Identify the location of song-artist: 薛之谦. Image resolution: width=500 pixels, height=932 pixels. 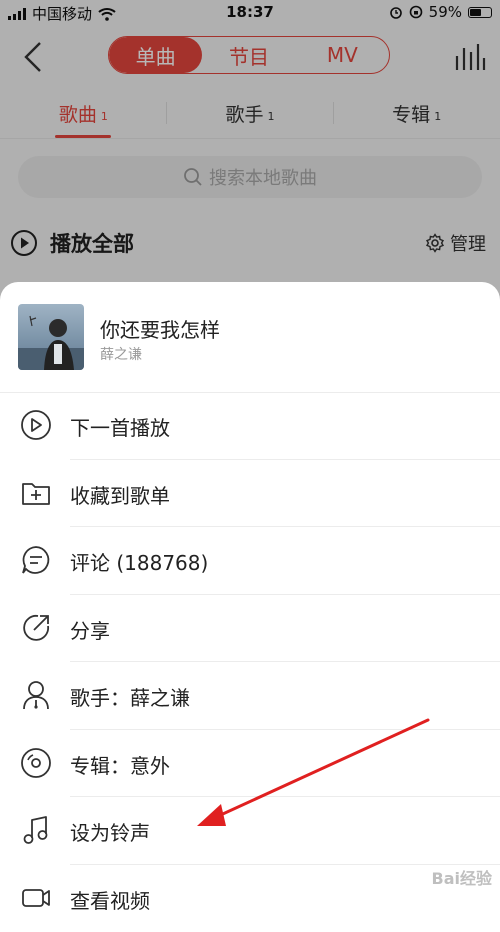
(121, 354).